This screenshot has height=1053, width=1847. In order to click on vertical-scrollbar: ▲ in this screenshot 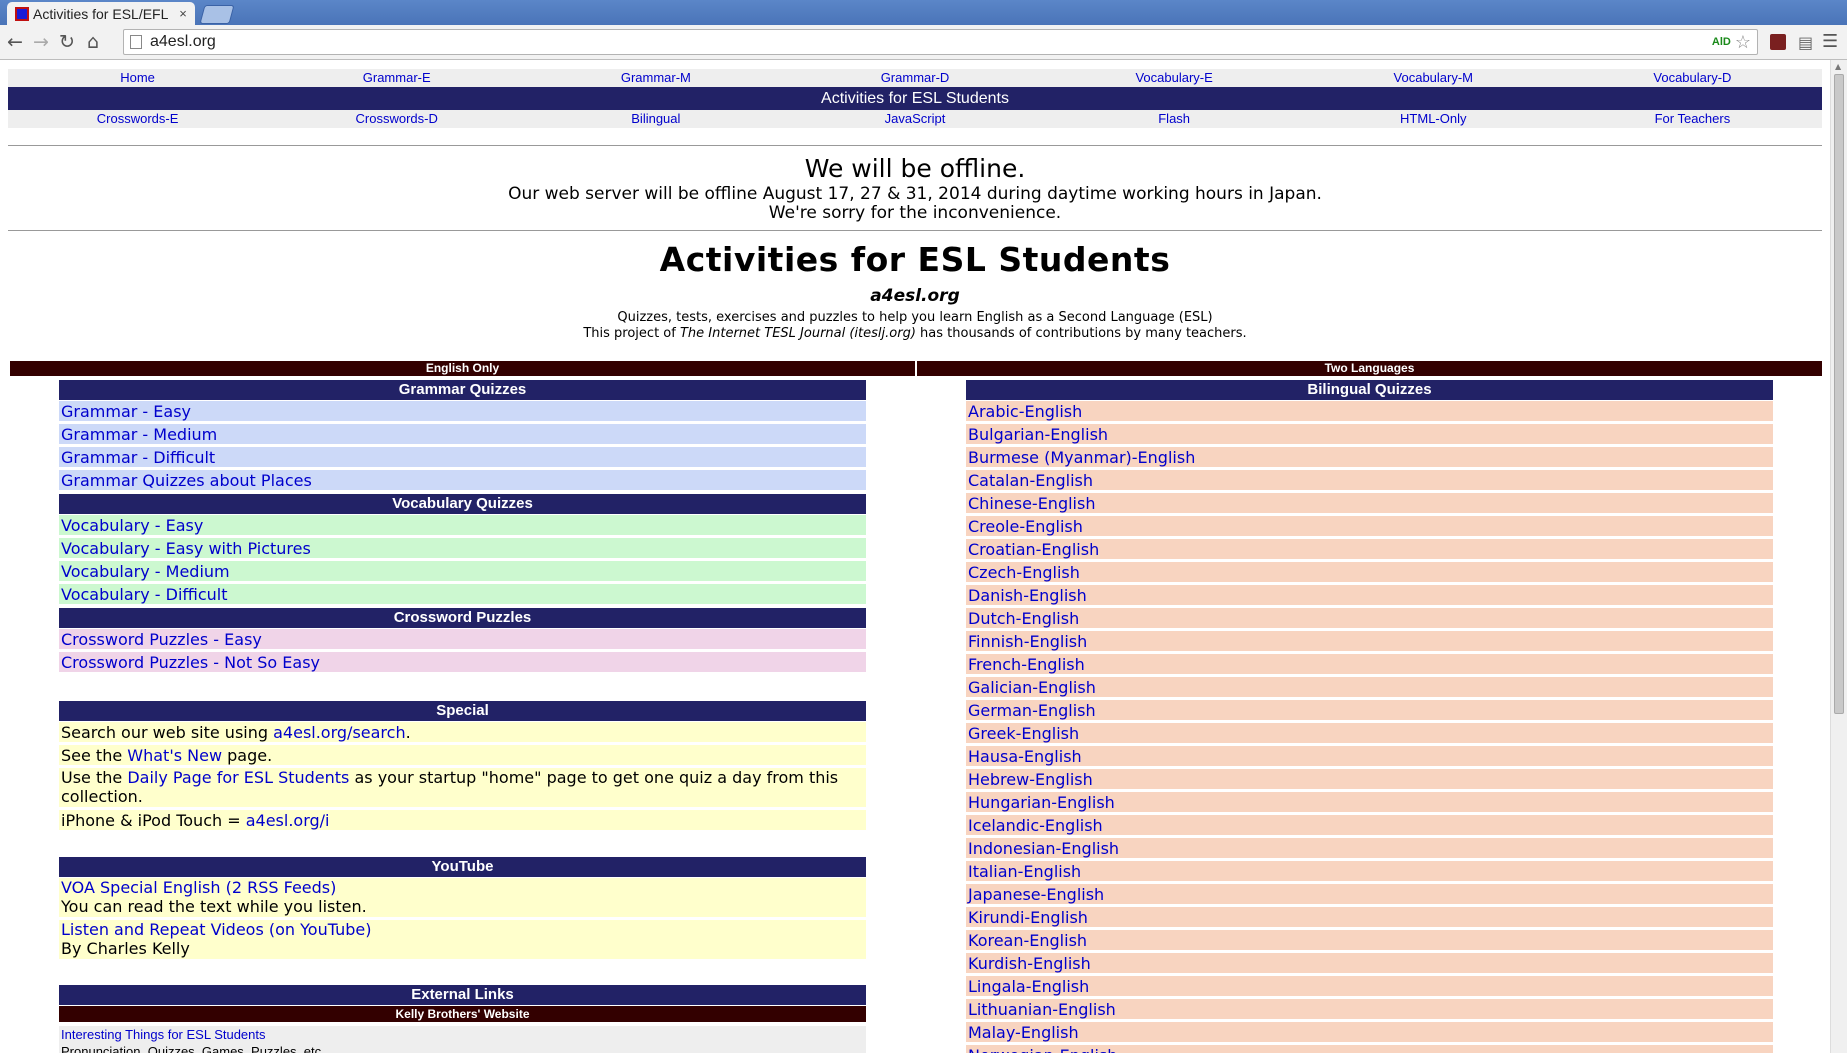, I will do `click(1838, 556)`.